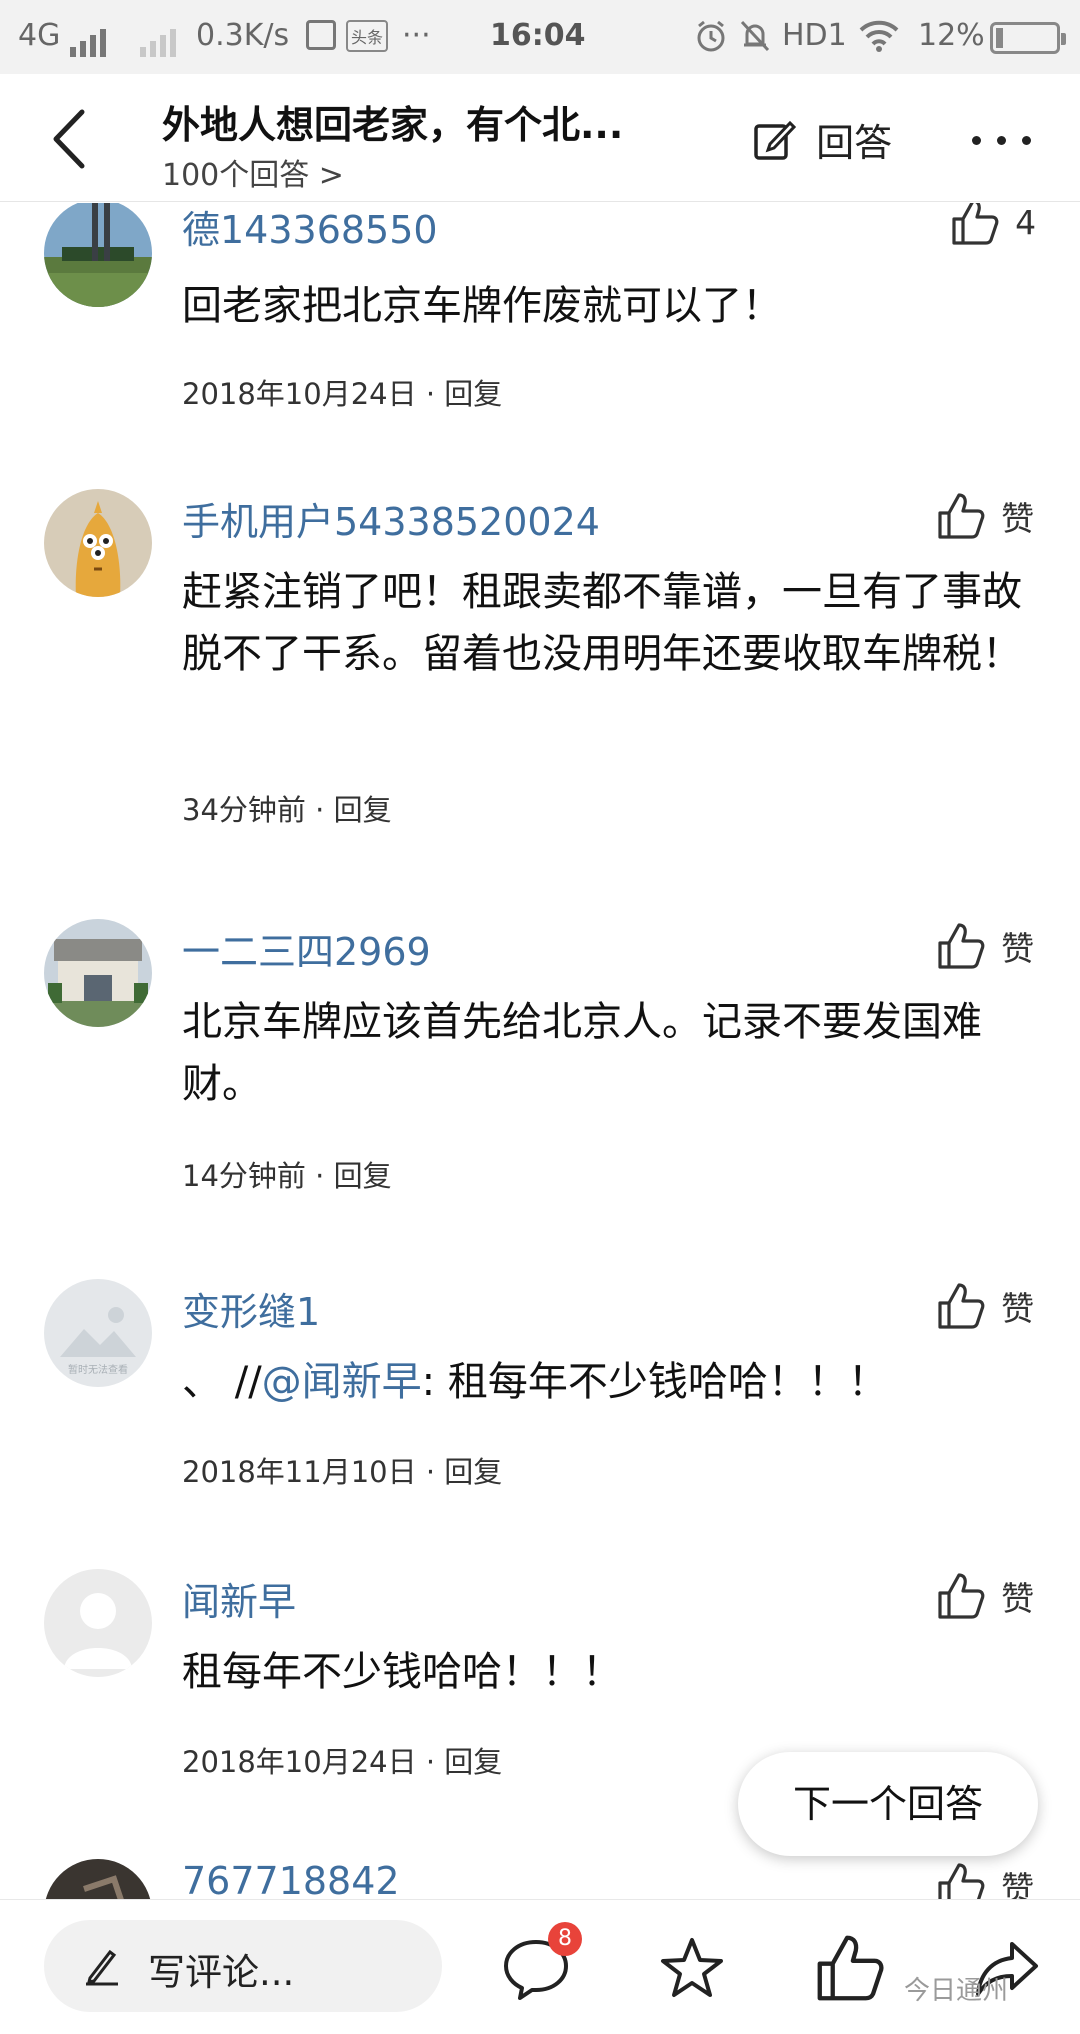 This screenshot has height=2034, width=1080. I want to click on chevron-left-icon, so click(69, 139).